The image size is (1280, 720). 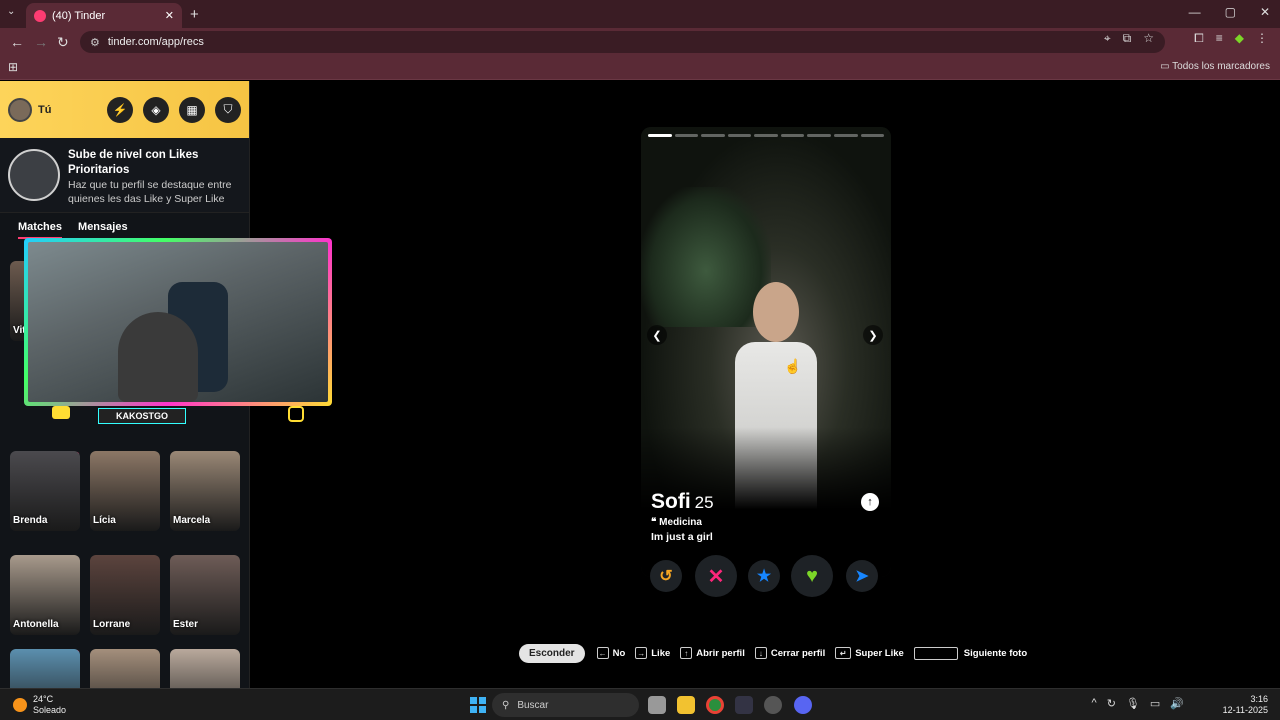 What do you see at coordinates (812, 576) in the screenshot?
I see `like-button: ♥` at bounding box center [812, 576].